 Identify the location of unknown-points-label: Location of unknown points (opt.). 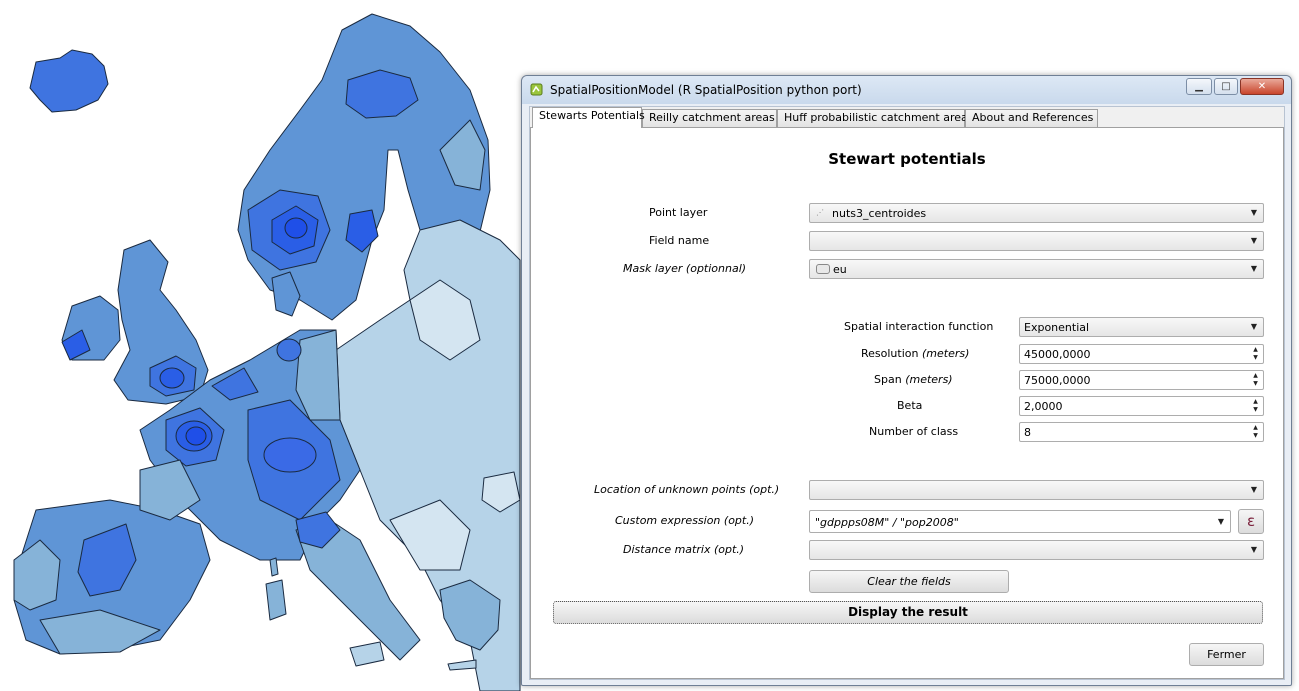
(687, 489).